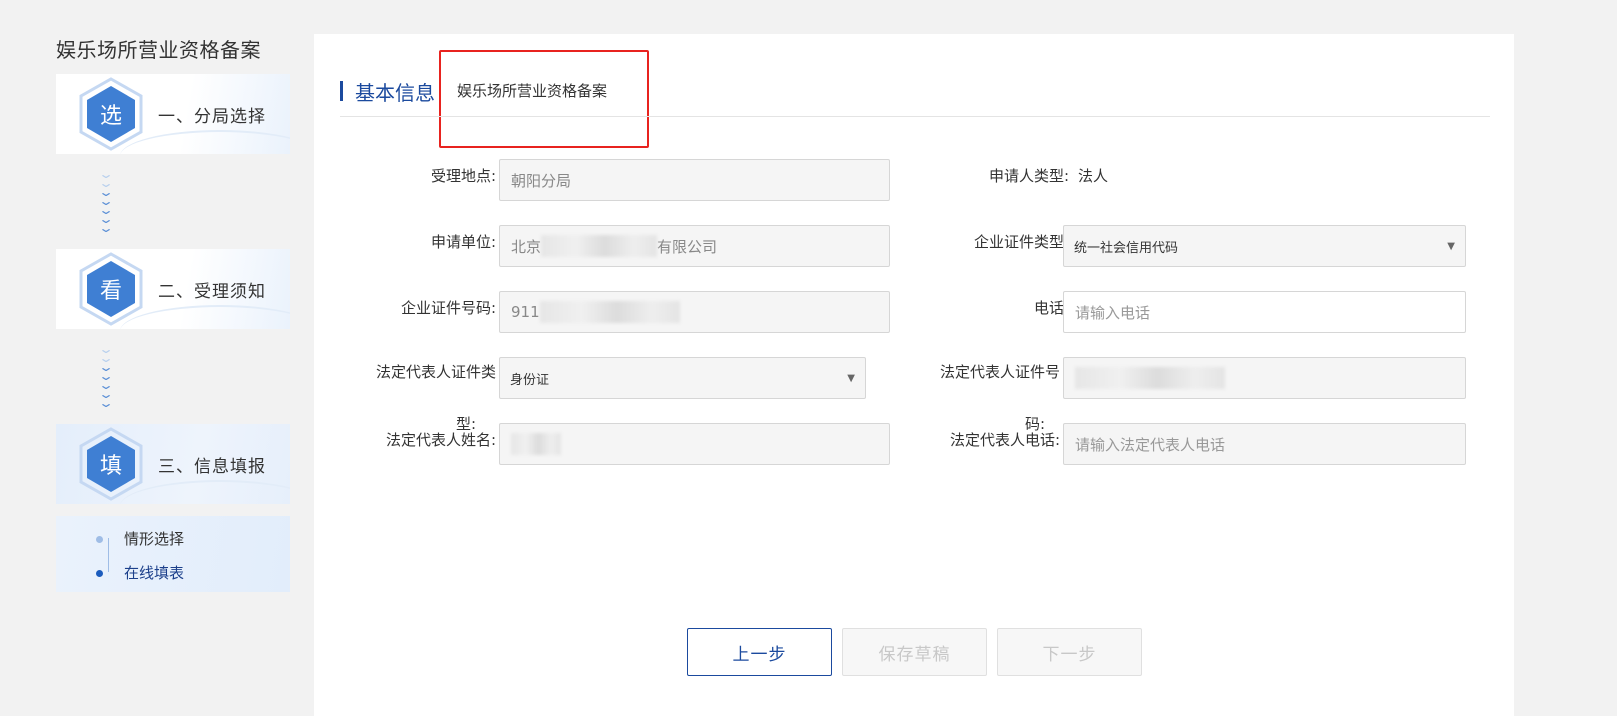 Image resolution: width=1617 pixels, height=716 pixels. What do you see at coordinates (154, 573) in the screenshot?
I see `substep-label: 在线填表` at bounding box center [154, 573].